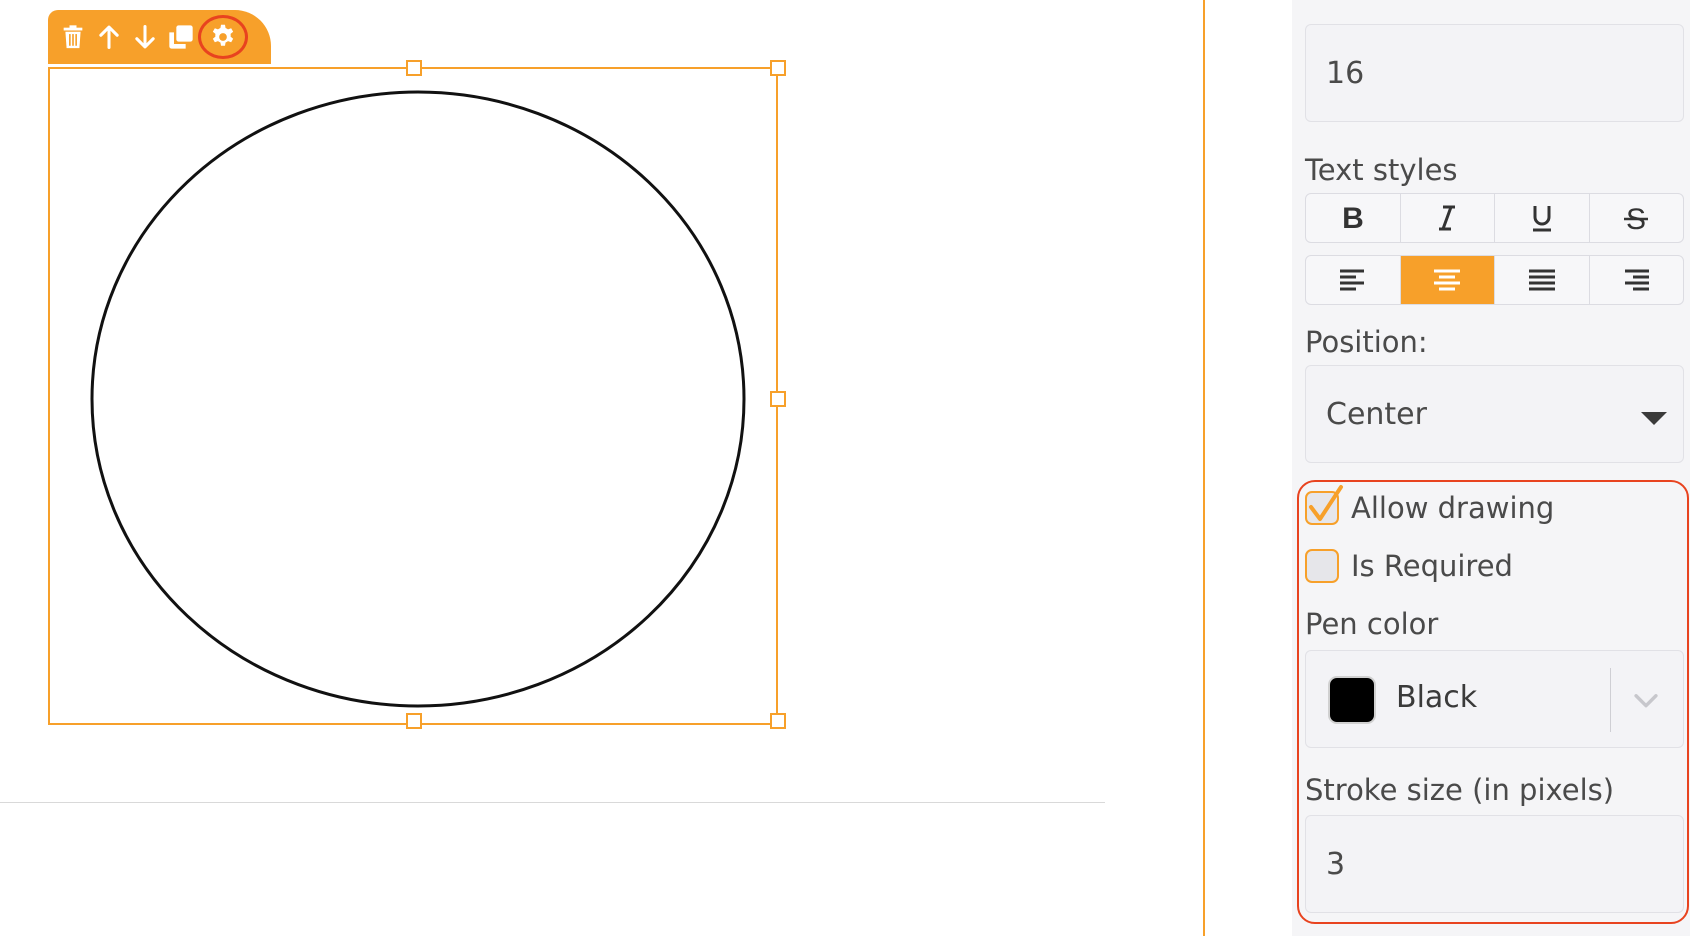 The height and width of the screenshot is (936, 1690). I want to click on svg-text: B, so click(1353, 218).